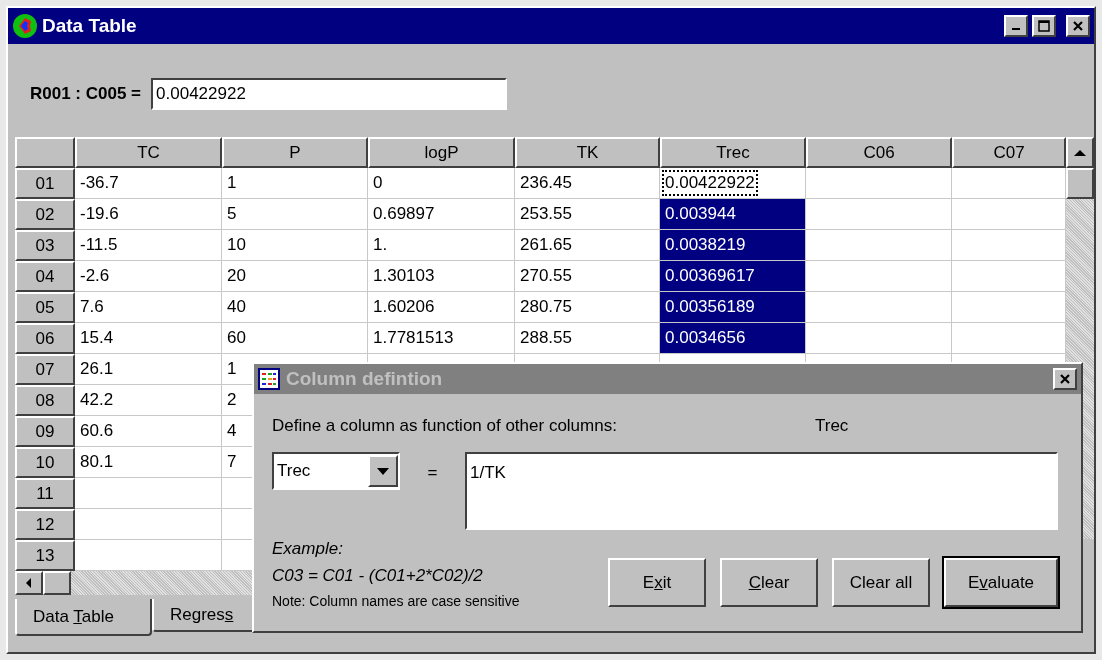 The width and height of the screenshot is (1102, 660). What do you see at coordinates (445, 426) in the screenshot?
I see `dialog-prompt: Define a column as function of other columns:` at bounding box center [445, 426].